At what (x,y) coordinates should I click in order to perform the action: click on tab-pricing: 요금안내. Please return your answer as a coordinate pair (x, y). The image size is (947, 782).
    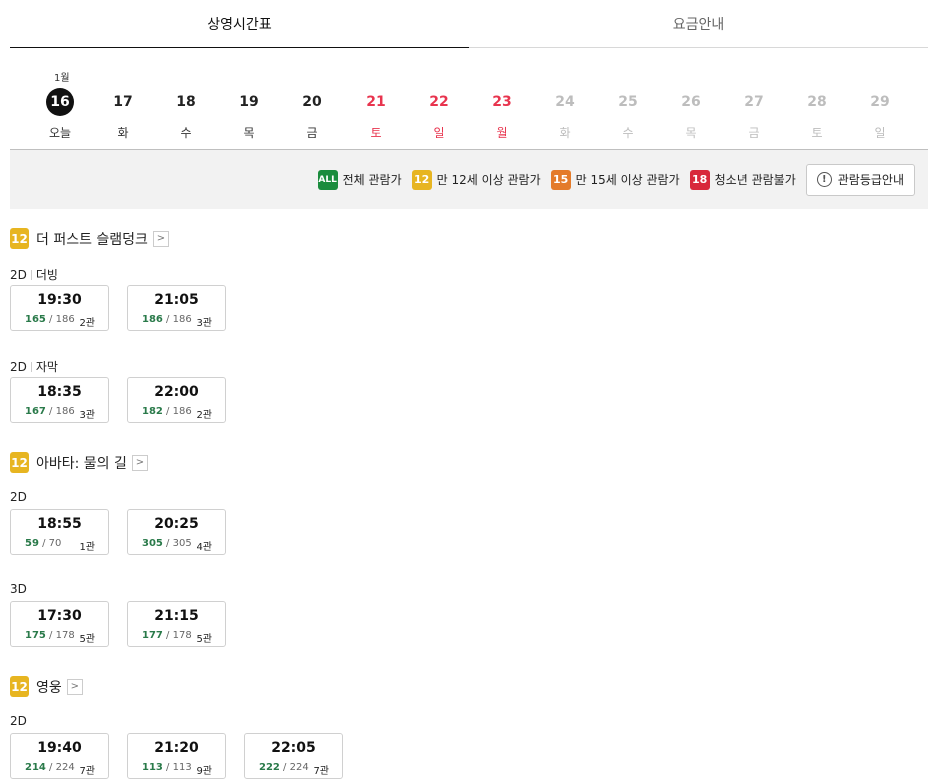
    Looking at the image, I should click on (698, 24).